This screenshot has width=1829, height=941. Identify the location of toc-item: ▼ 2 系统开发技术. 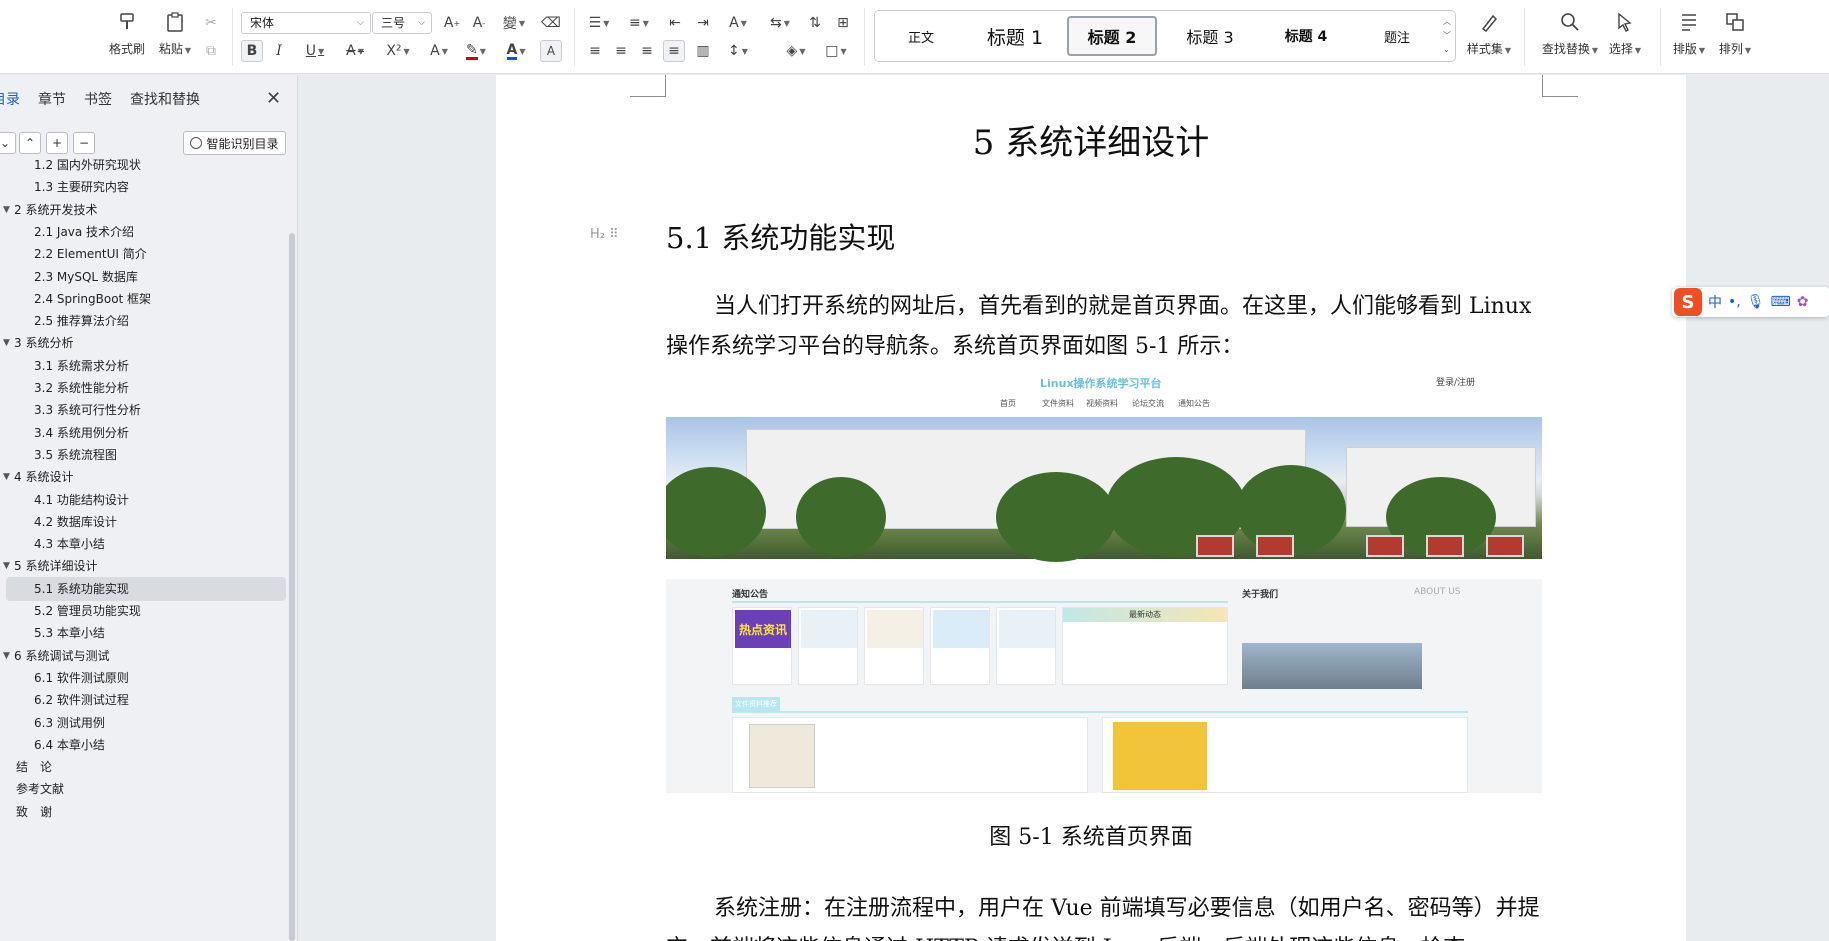
(143, 210).